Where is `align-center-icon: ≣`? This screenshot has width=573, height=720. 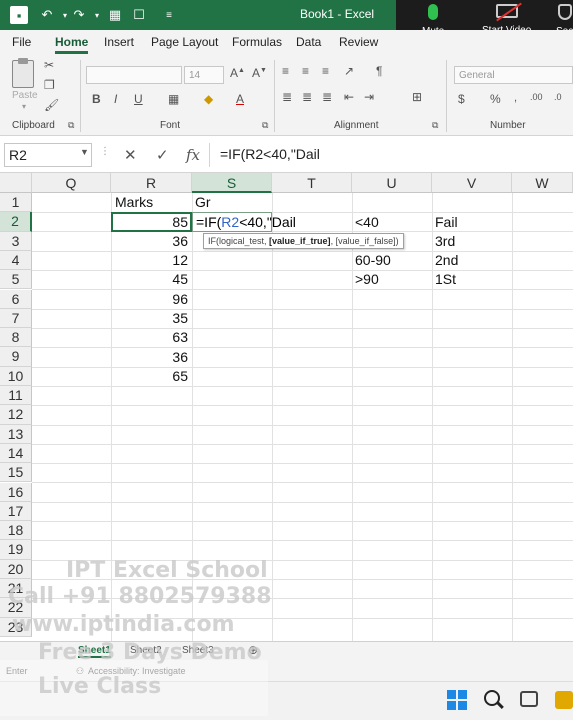
align-center-icon: ≣ is located at coordinates (307, 97).